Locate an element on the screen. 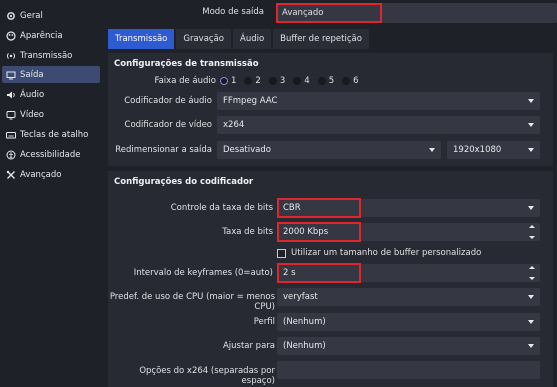 The image size is (557, 387). output-mode-label: Modo de saída is located at coordinates (233, 12).